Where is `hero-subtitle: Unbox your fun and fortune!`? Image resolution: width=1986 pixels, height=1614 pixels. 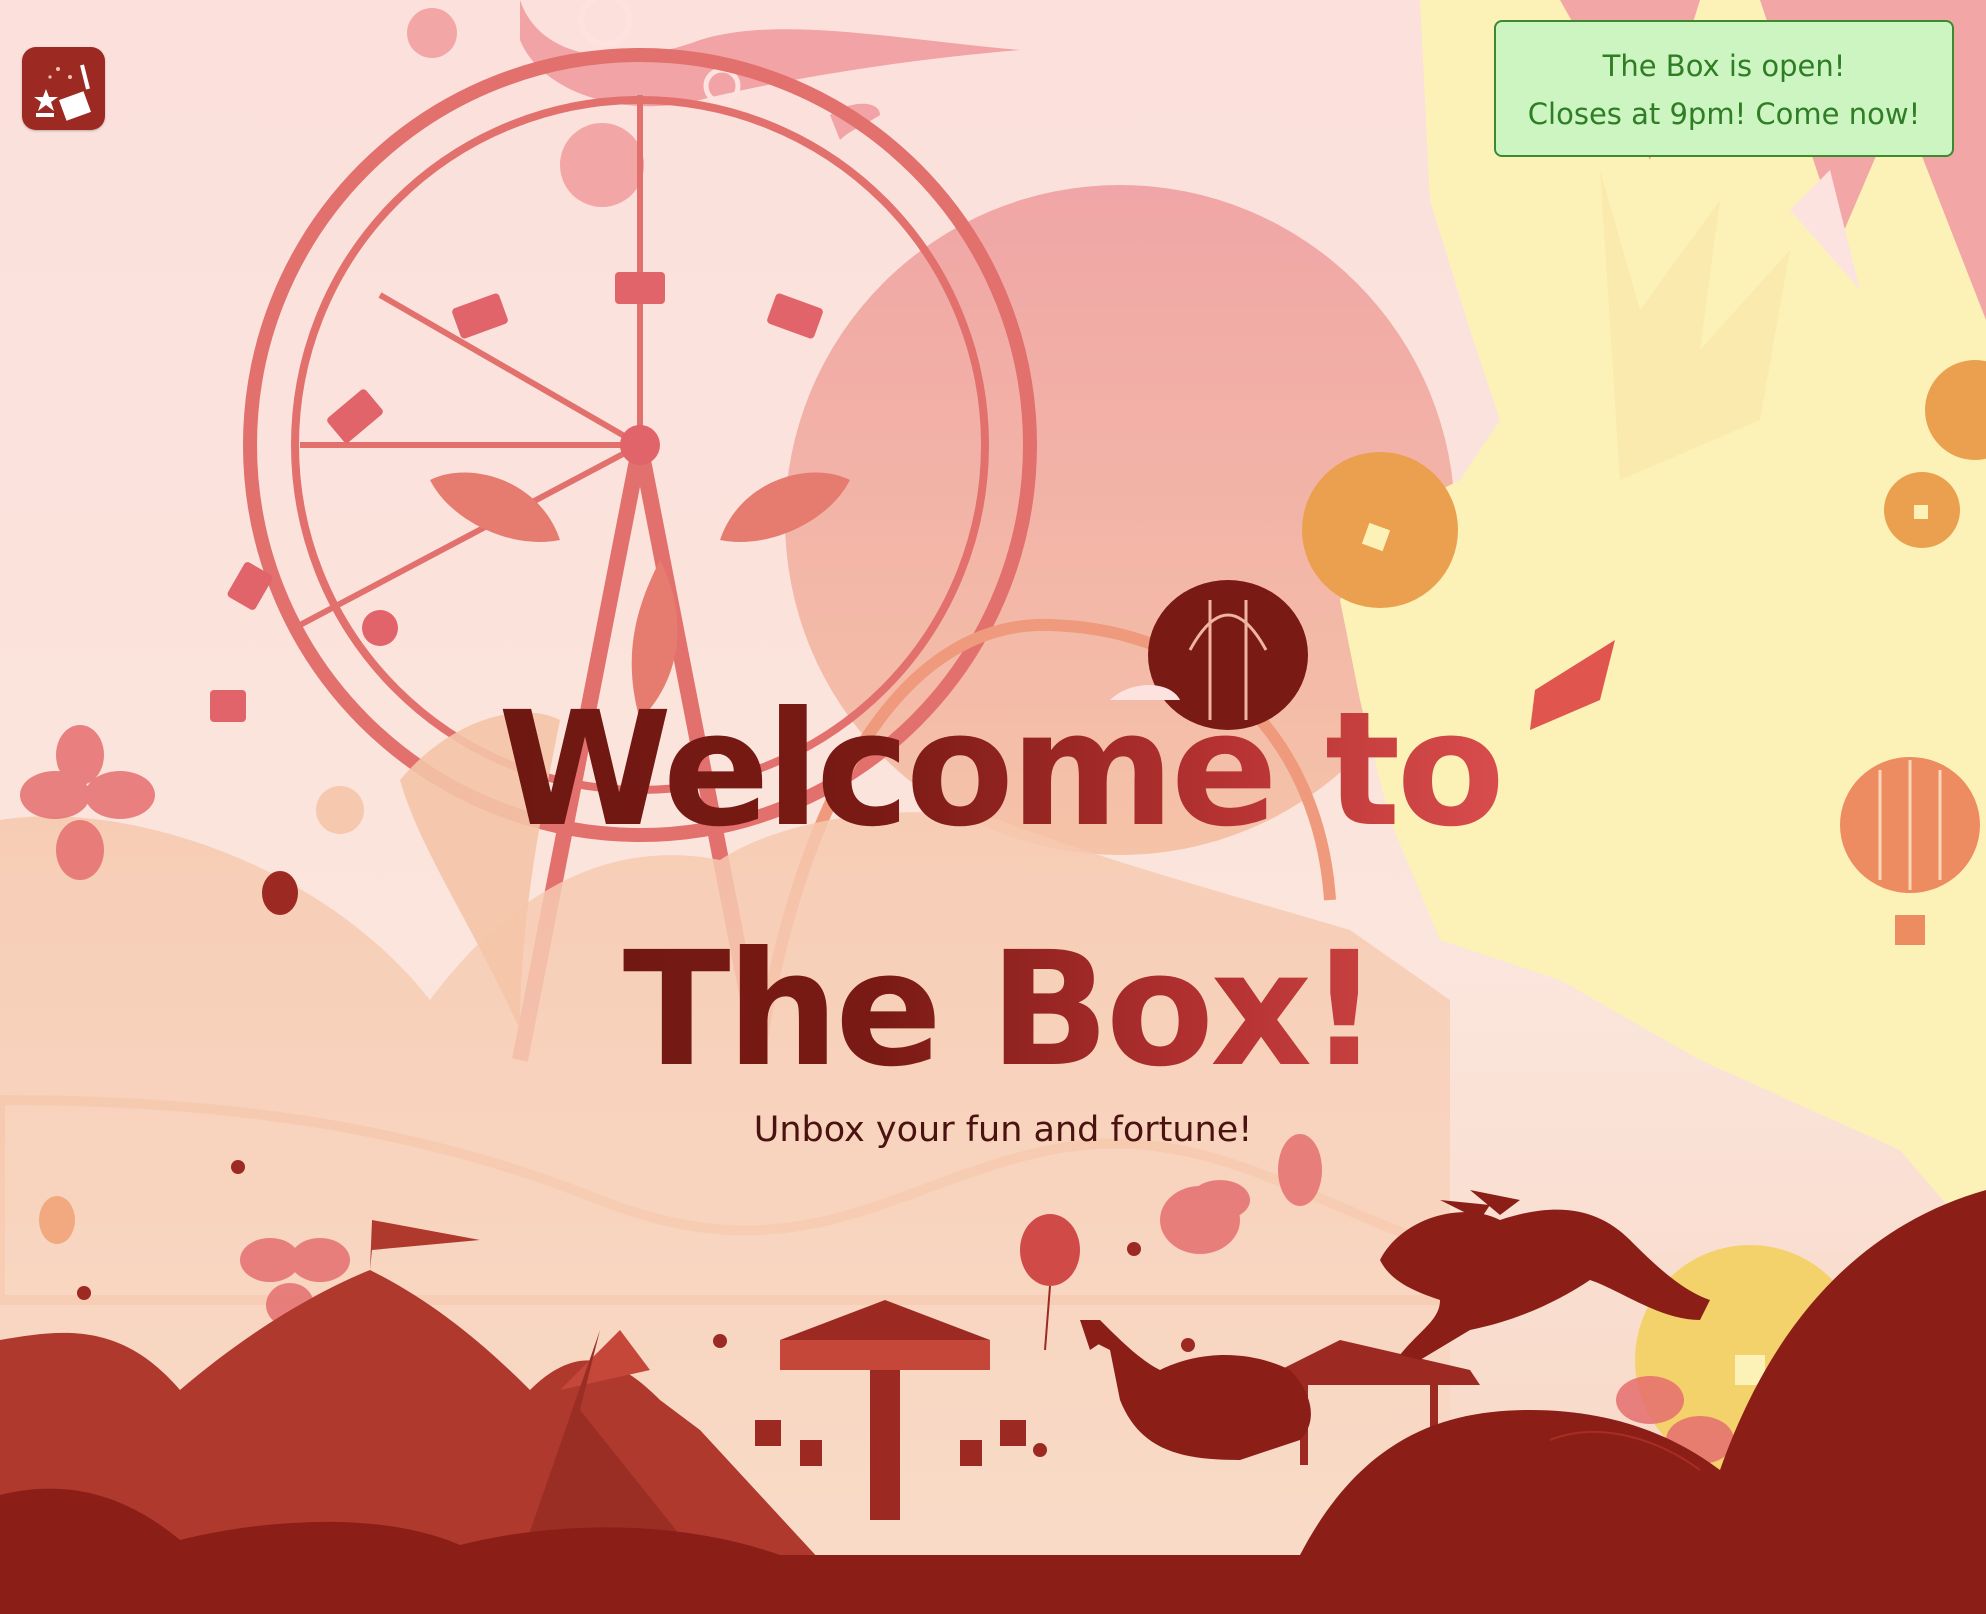 hero-subtitle: Unbox your fun and fortune! is located at coordinates (1003, 1130).